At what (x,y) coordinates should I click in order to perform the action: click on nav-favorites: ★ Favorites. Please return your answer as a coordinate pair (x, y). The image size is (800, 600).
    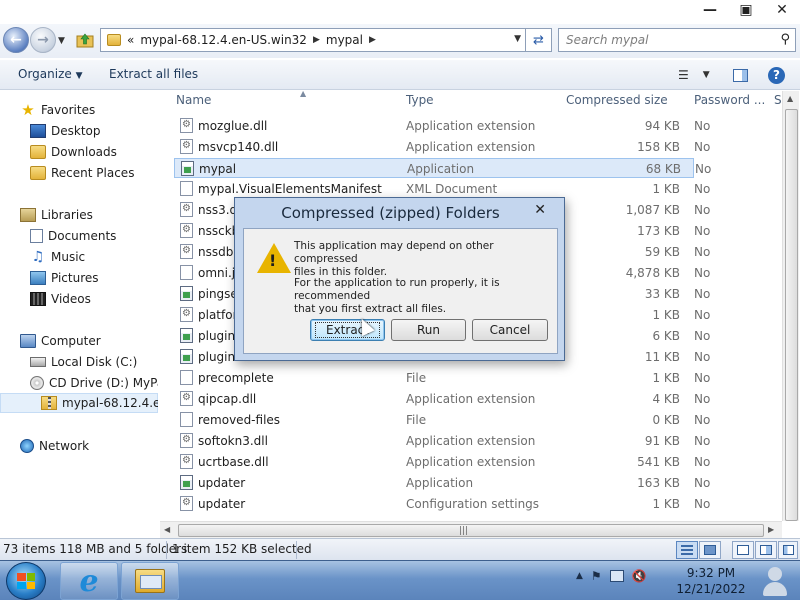
    Looking at the image, I should click on (57, 110).